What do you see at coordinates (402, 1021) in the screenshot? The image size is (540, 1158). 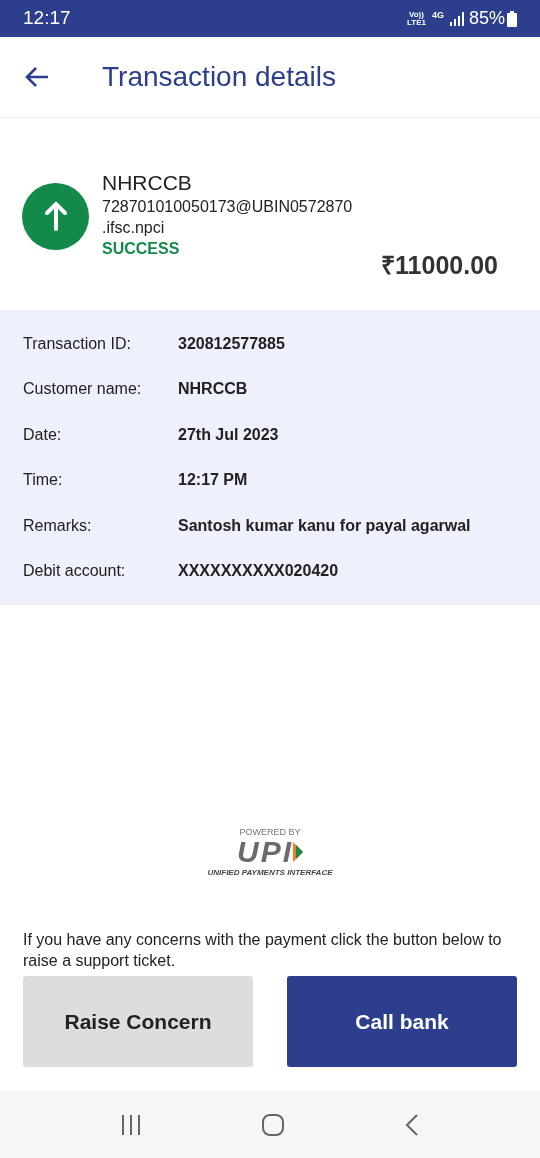 I see `call-bank-button: Call bank` at bounding box center [402, 1021].